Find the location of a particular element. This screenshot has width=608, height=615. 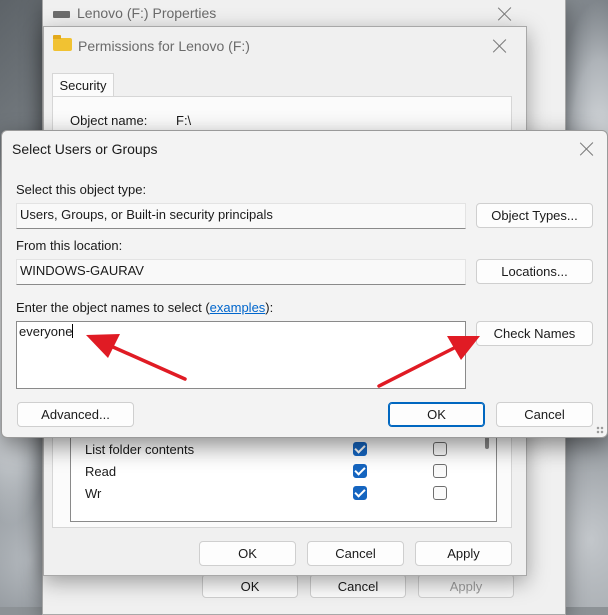

object-name-label: Object name: is located at coordinates (109, 120).